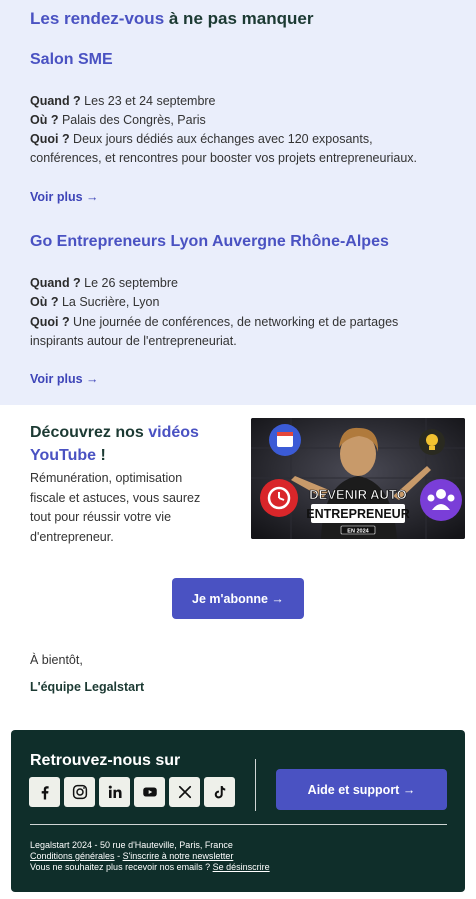 The image size is (476, 899). Describe the element at coordinates (361, 789) in the screenshot. I see `help-support-button: Aide et support →` at that location.